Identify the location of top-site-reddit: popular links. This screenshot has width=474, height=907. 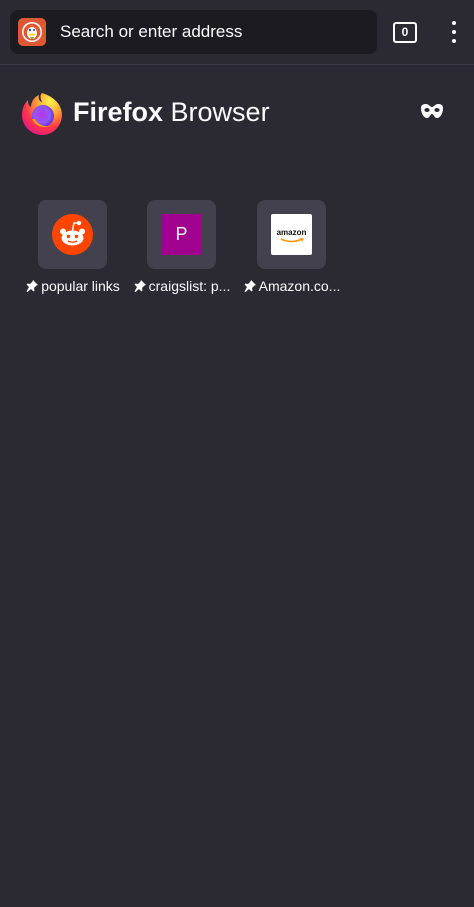
(73, 250).